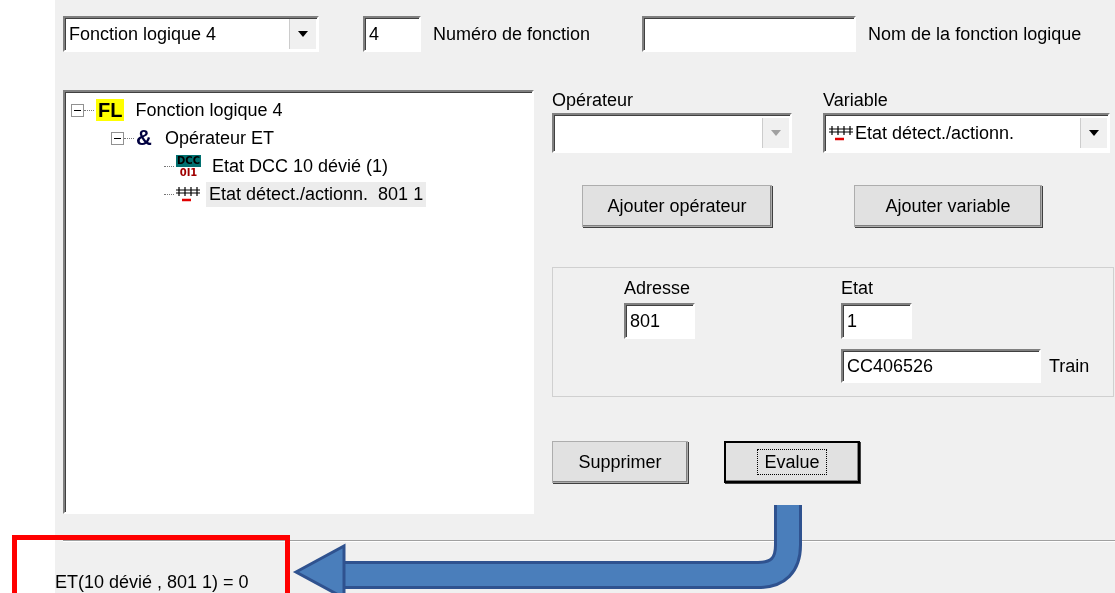 The height and width of the screenshot is (593, 1115). What do you see at coordinates (876, 321) in the screenshot?
I see `state-field: 1` at bounding box center [876, 321].